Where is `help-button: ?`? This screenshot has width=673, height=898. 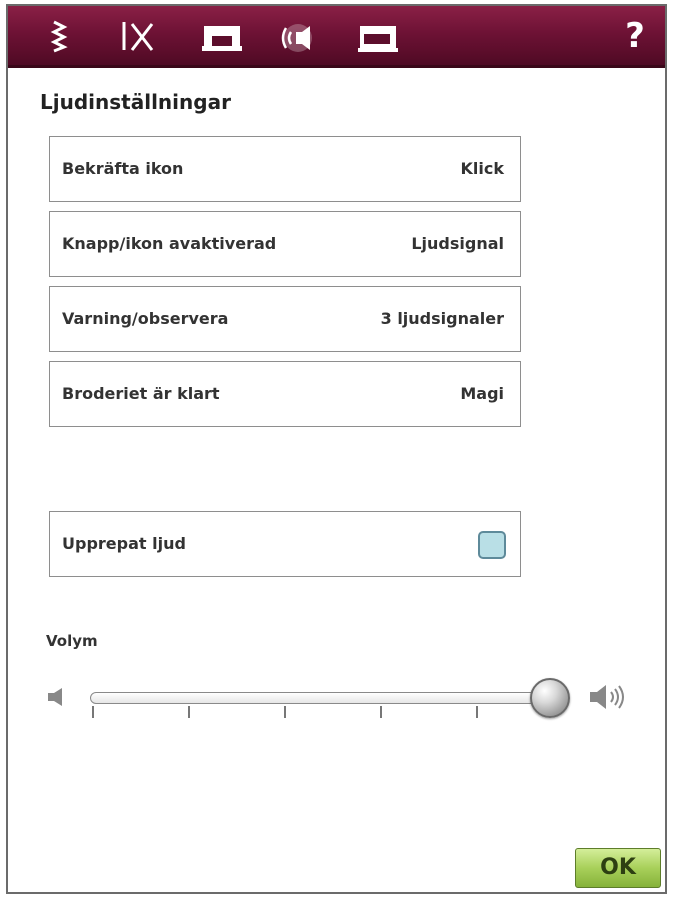
help-button: ? is located at coordinates (635, 36).